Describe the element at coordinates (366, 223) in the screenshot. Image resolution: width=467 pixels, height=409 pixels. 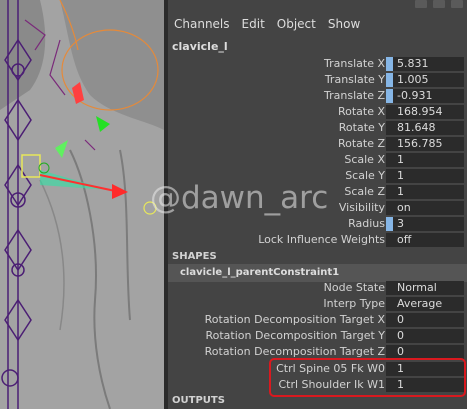
I see `attr-label: Radius` at that location.